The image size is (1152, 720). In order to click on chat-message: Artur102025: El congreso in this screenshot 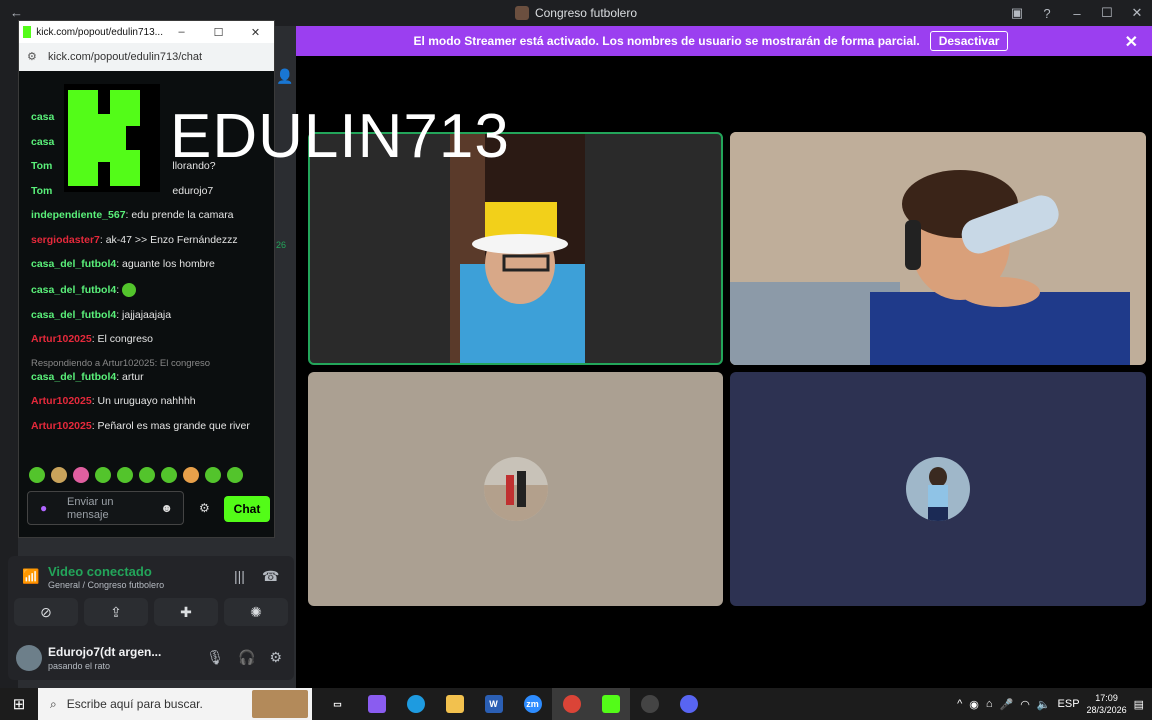, I will do `click(92, 339)`.